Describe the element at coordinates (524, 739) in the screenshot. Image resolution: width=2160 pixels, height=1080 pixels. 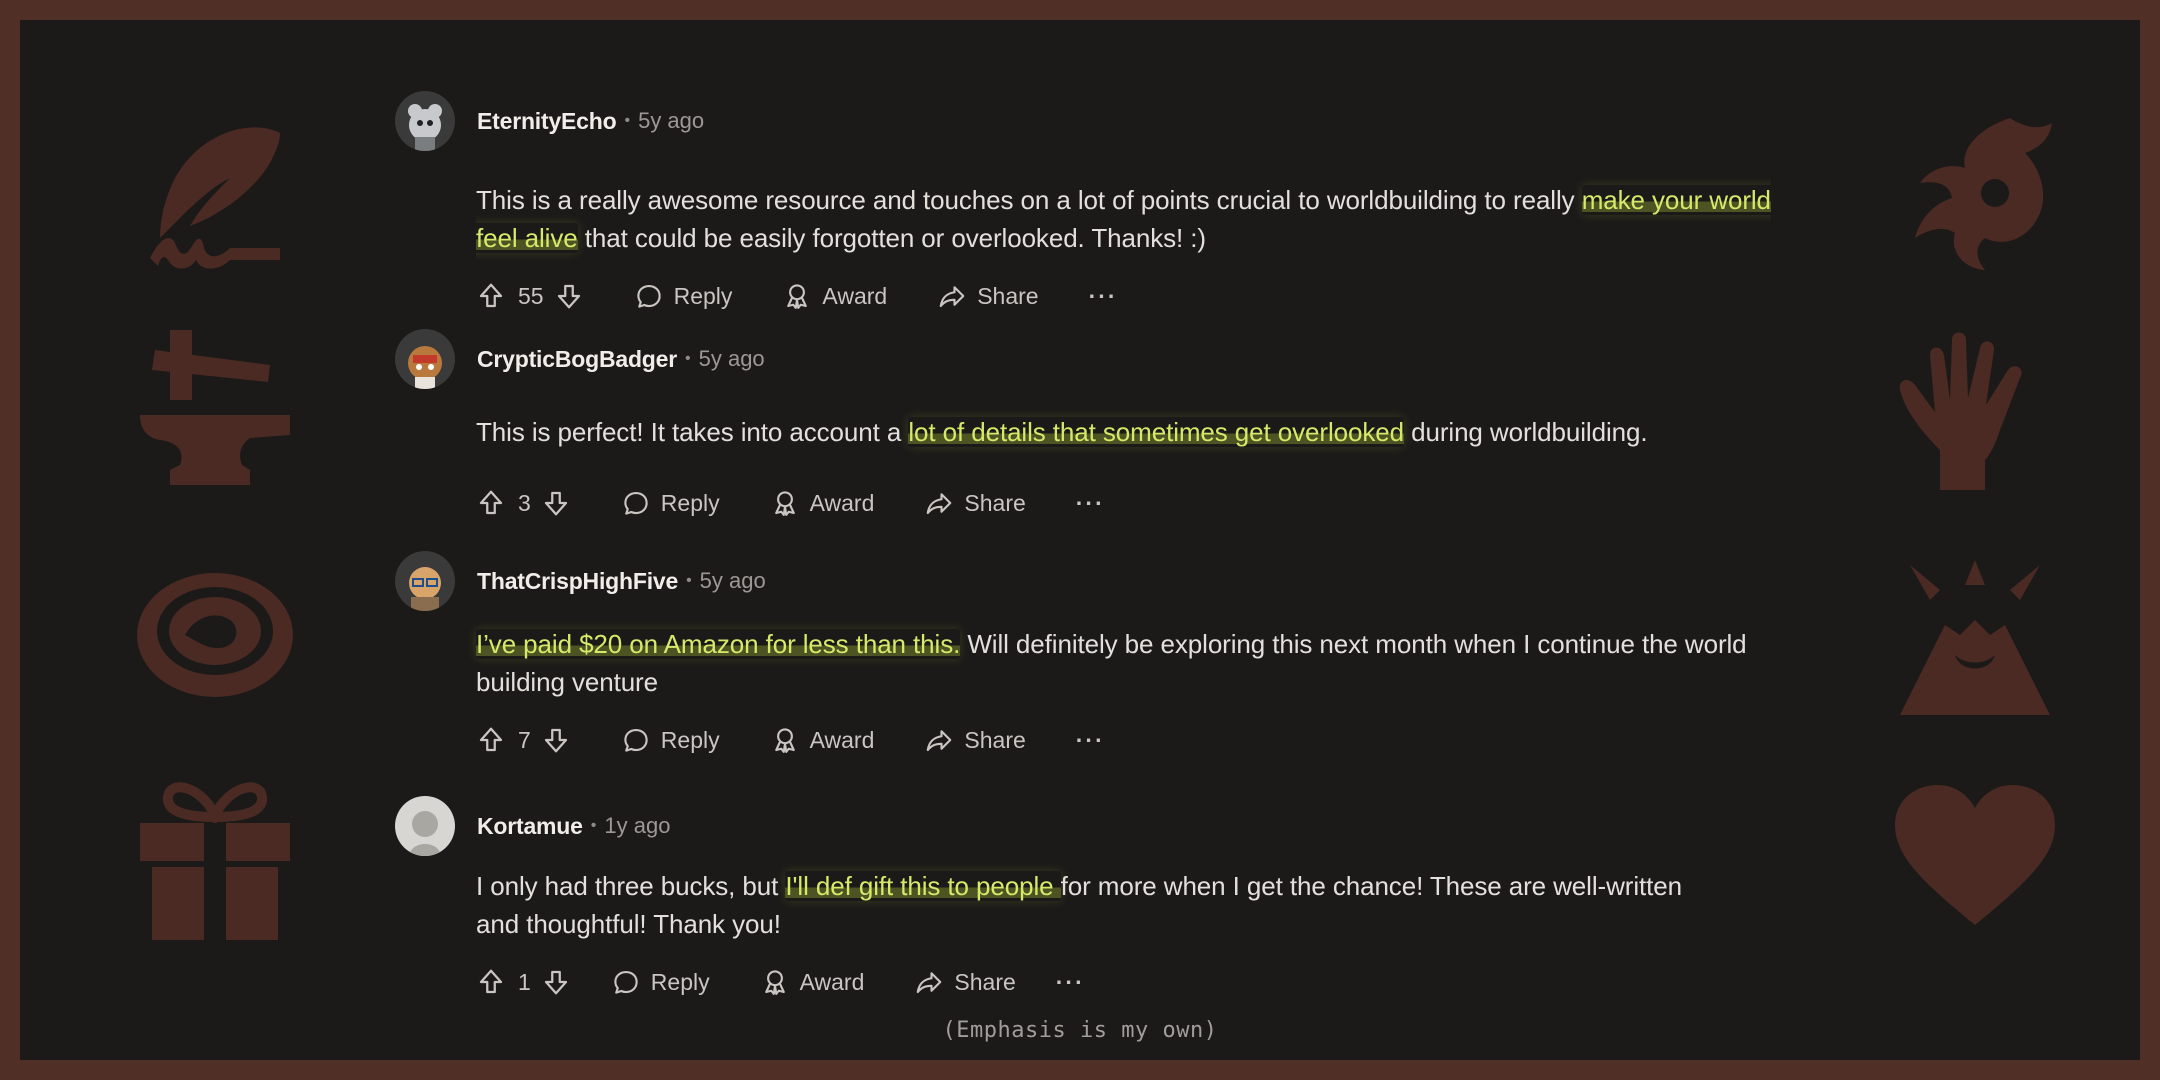
I see `vote-count: 7` at that location.